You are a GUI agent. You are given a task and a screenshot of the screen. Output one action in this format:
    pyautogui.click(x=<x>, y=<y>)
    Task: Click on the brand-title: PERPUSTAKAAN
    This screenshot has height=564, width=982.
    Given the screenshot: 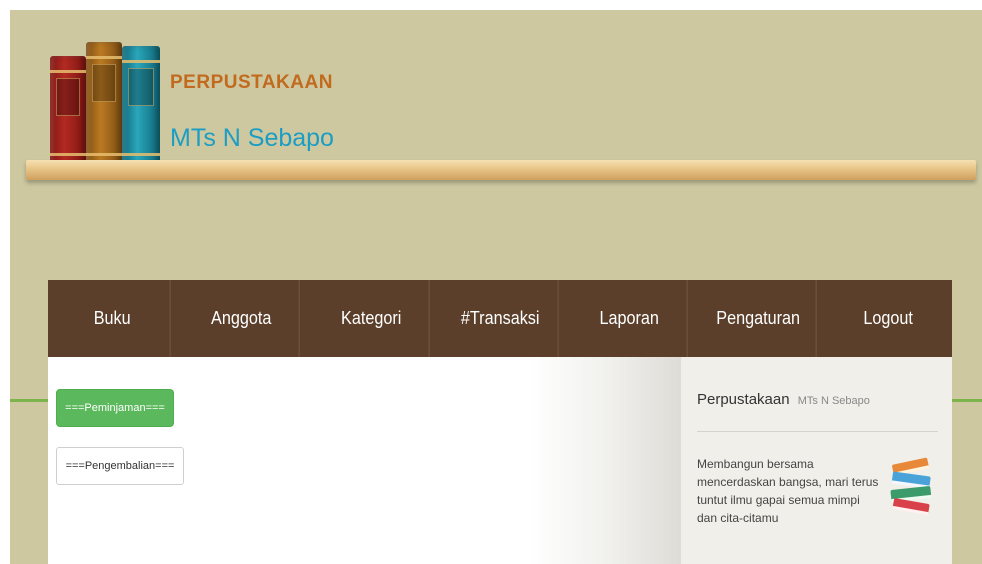 What is the action you would take?
    pyautogui.click(x=251, y=82)
    